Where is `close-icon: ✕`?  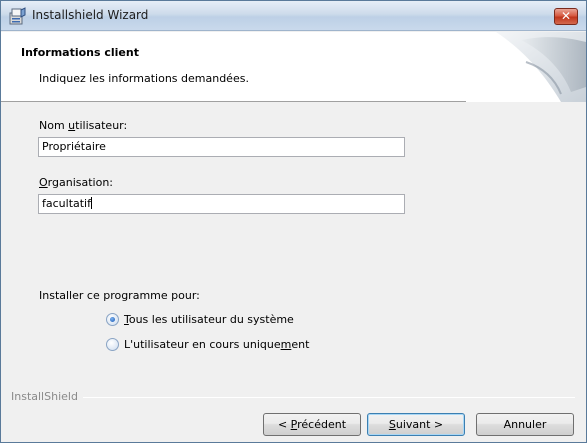
close-icon: ✕ is located at coordinates (566, 16).